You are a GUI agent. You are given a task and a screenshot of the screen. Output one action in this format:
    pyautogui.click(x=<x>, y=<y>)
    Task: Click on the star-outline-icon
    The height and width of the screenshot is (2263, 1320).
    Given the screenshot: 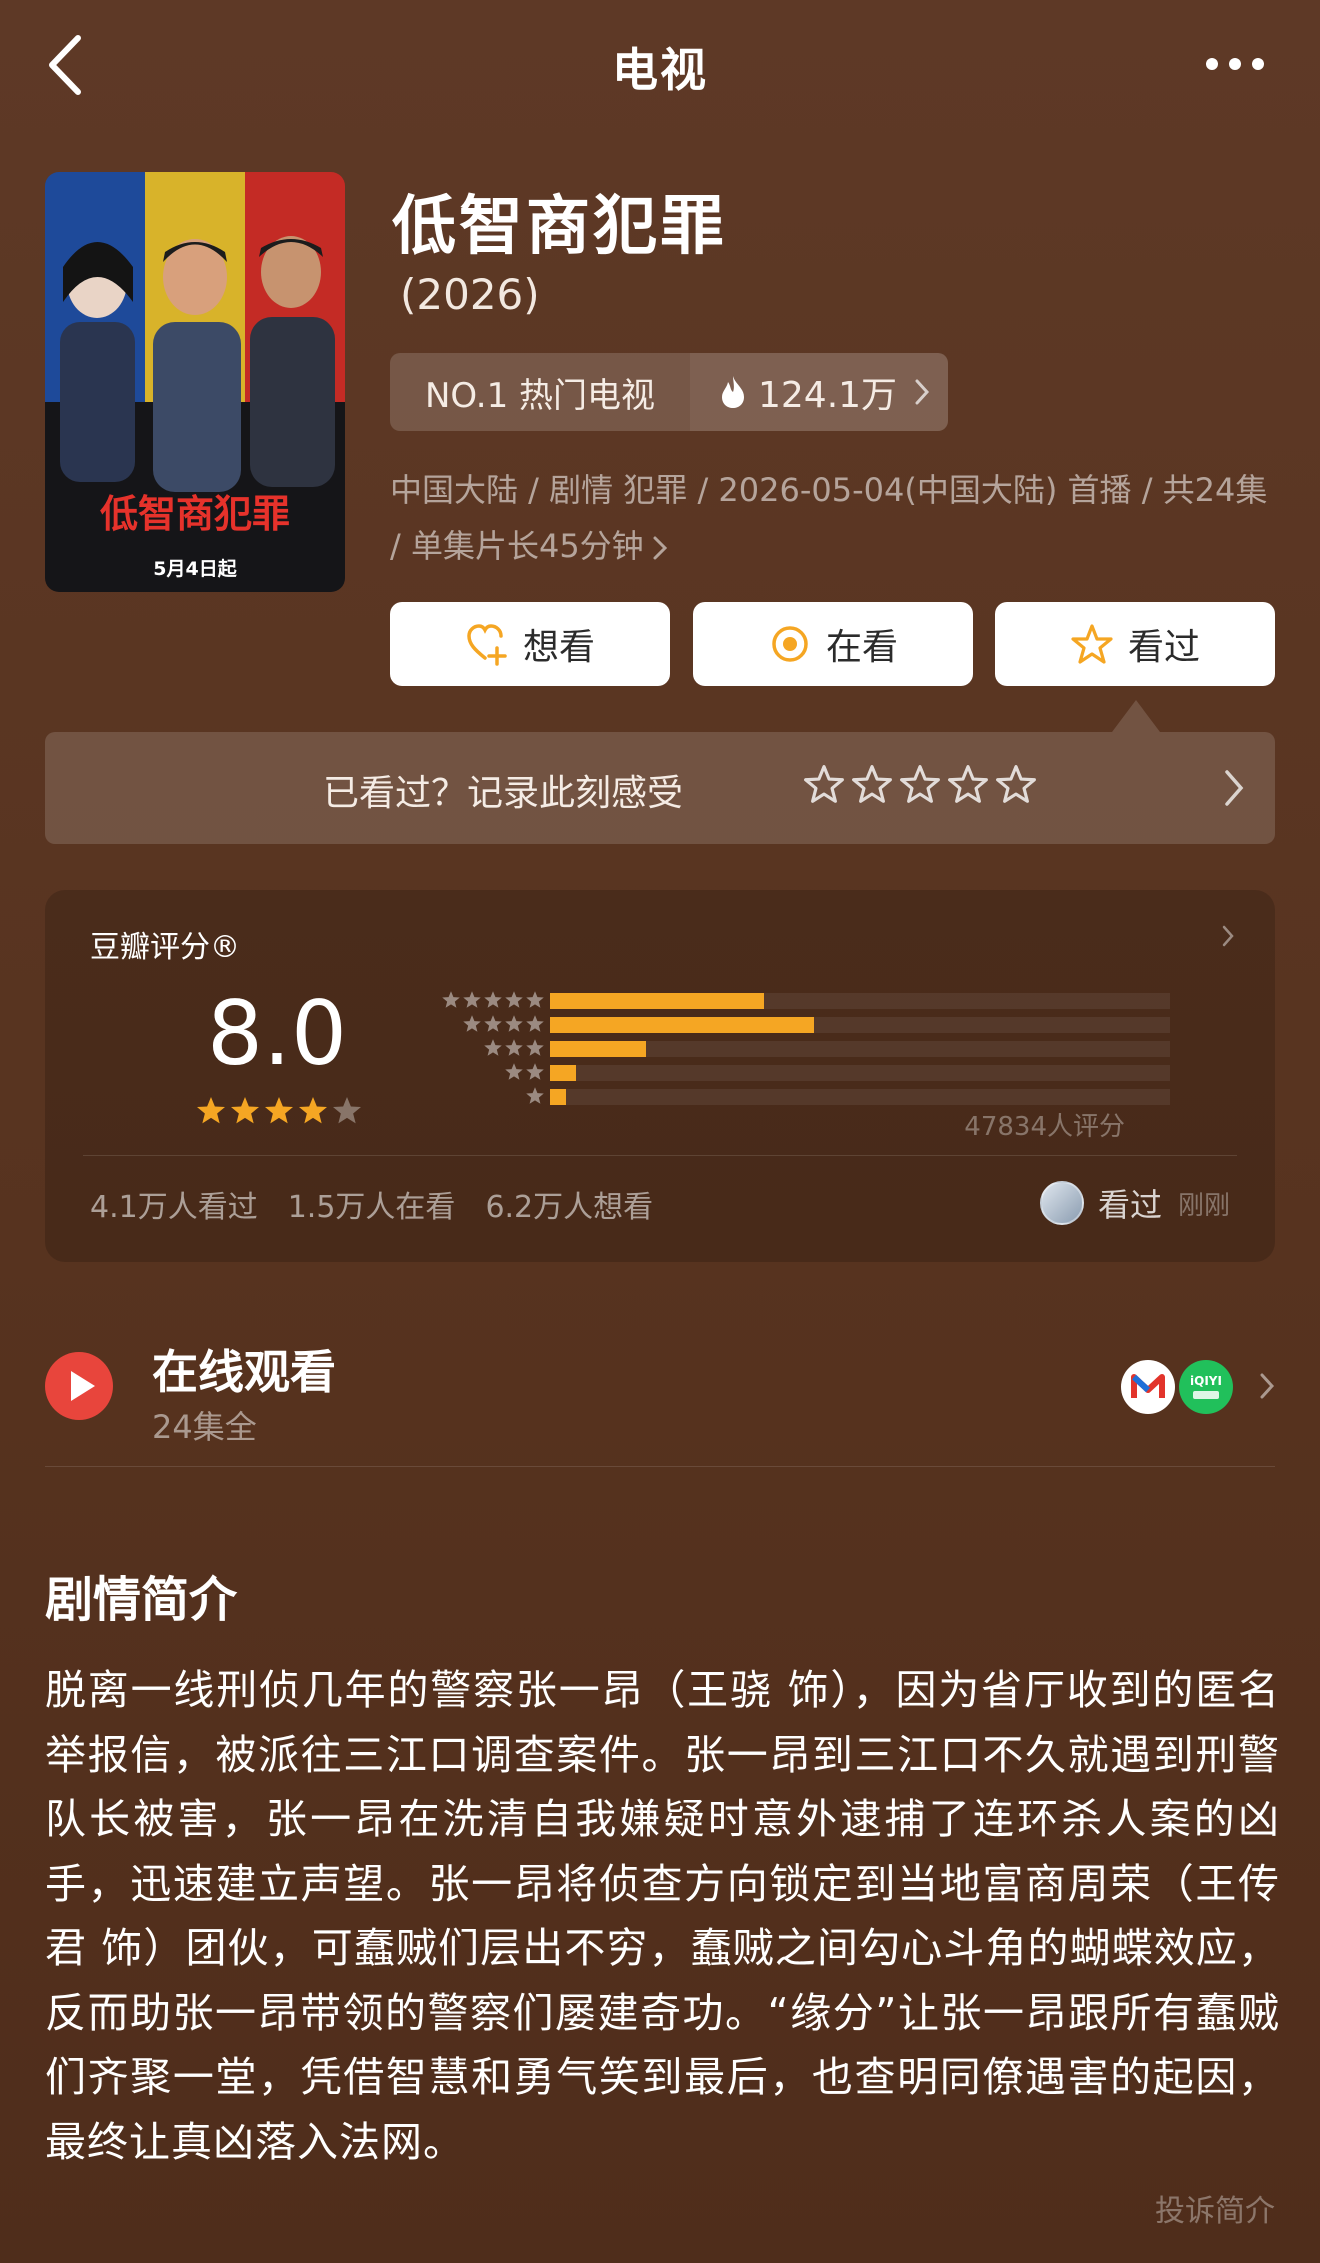 What is the action you would take?
    pyautogui.click(x=1092, y=644)
    